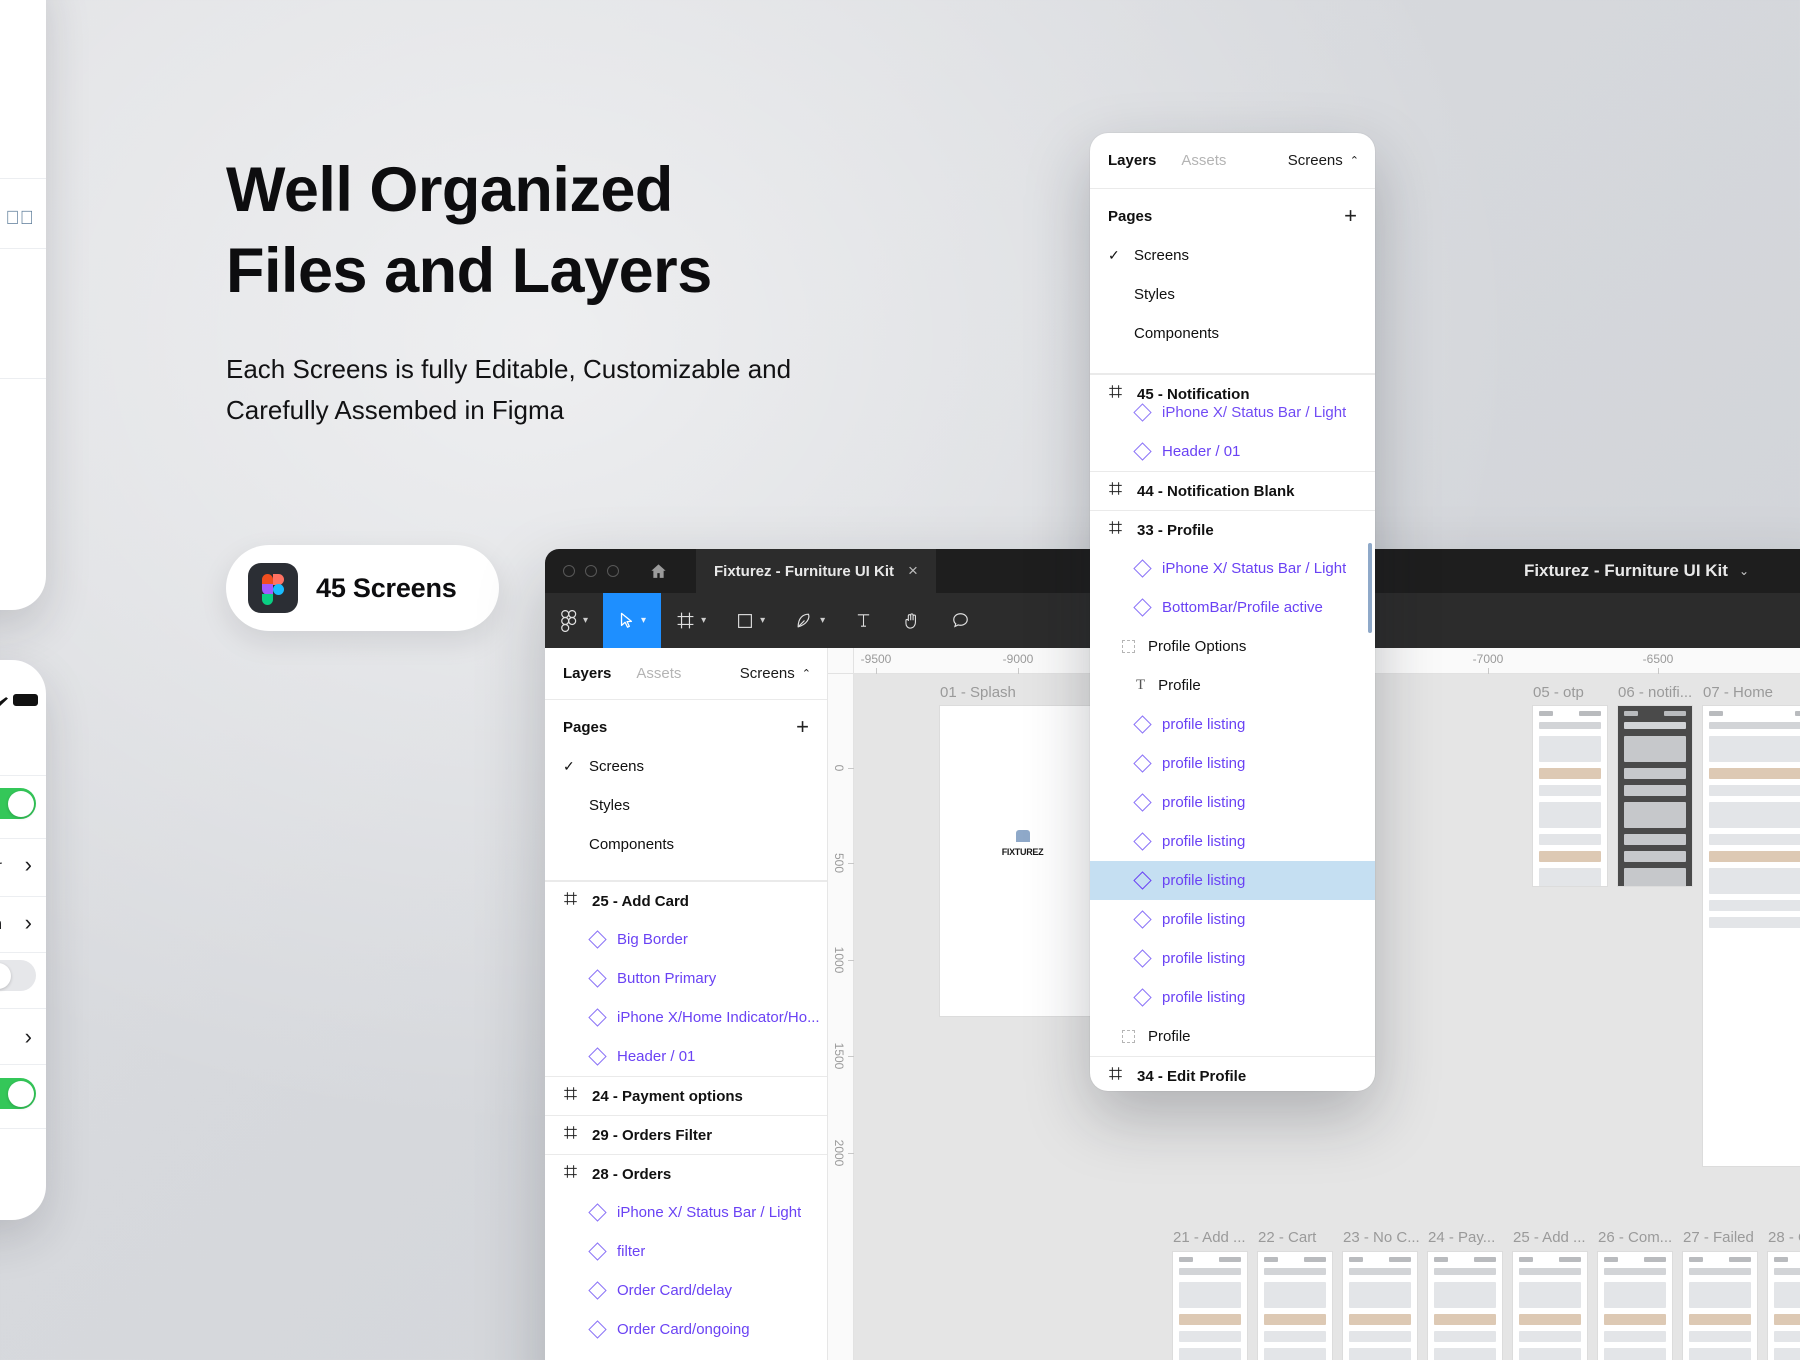 The image size is (1800, 1360). Describe the element at coordinates (750, 620) in the screenshot. I see `shape-tool: ▾` at that location.